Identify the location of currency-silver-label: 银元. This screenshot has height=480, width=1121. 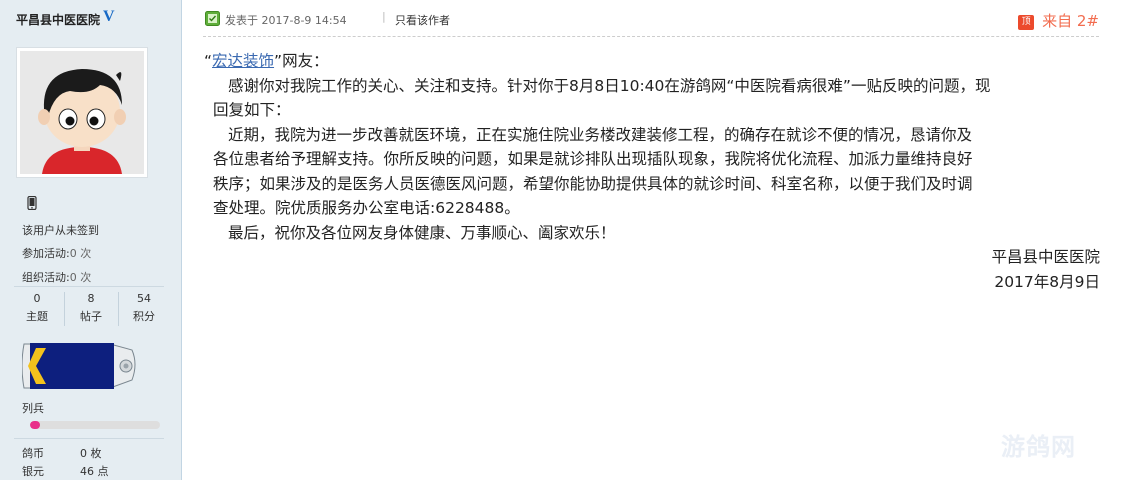
(33, 471).